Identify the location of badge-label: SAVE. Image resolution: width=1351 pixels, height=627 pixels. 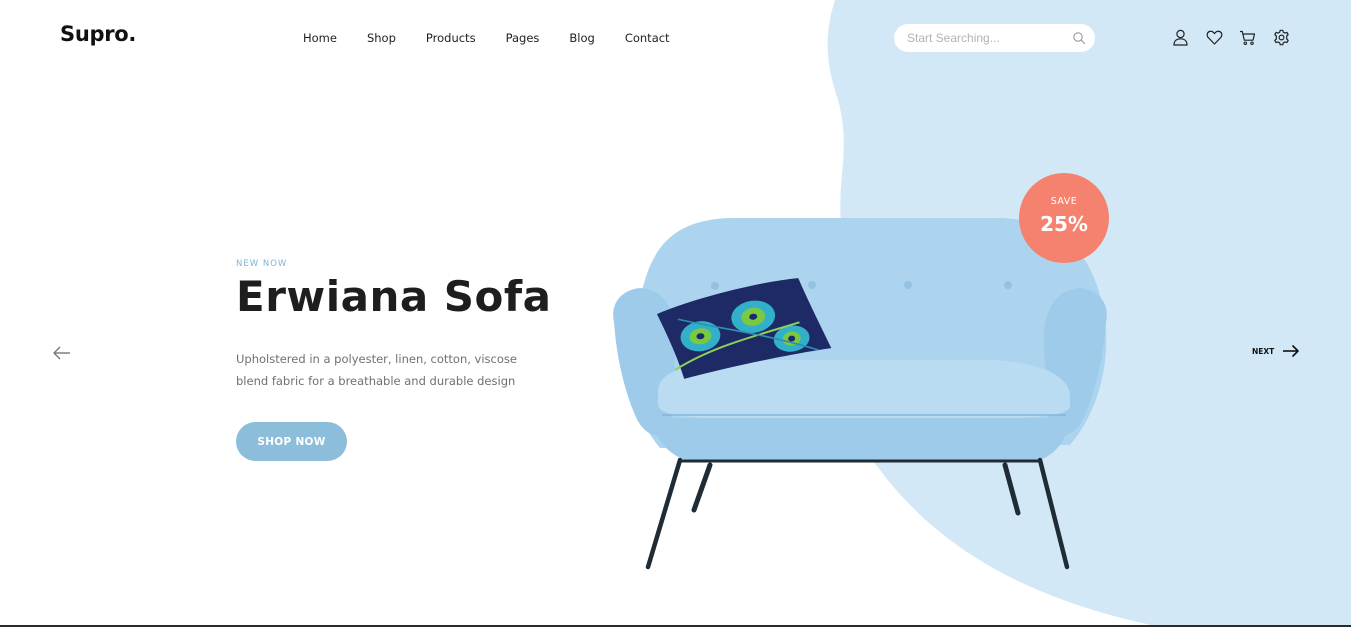
(1064, 201).